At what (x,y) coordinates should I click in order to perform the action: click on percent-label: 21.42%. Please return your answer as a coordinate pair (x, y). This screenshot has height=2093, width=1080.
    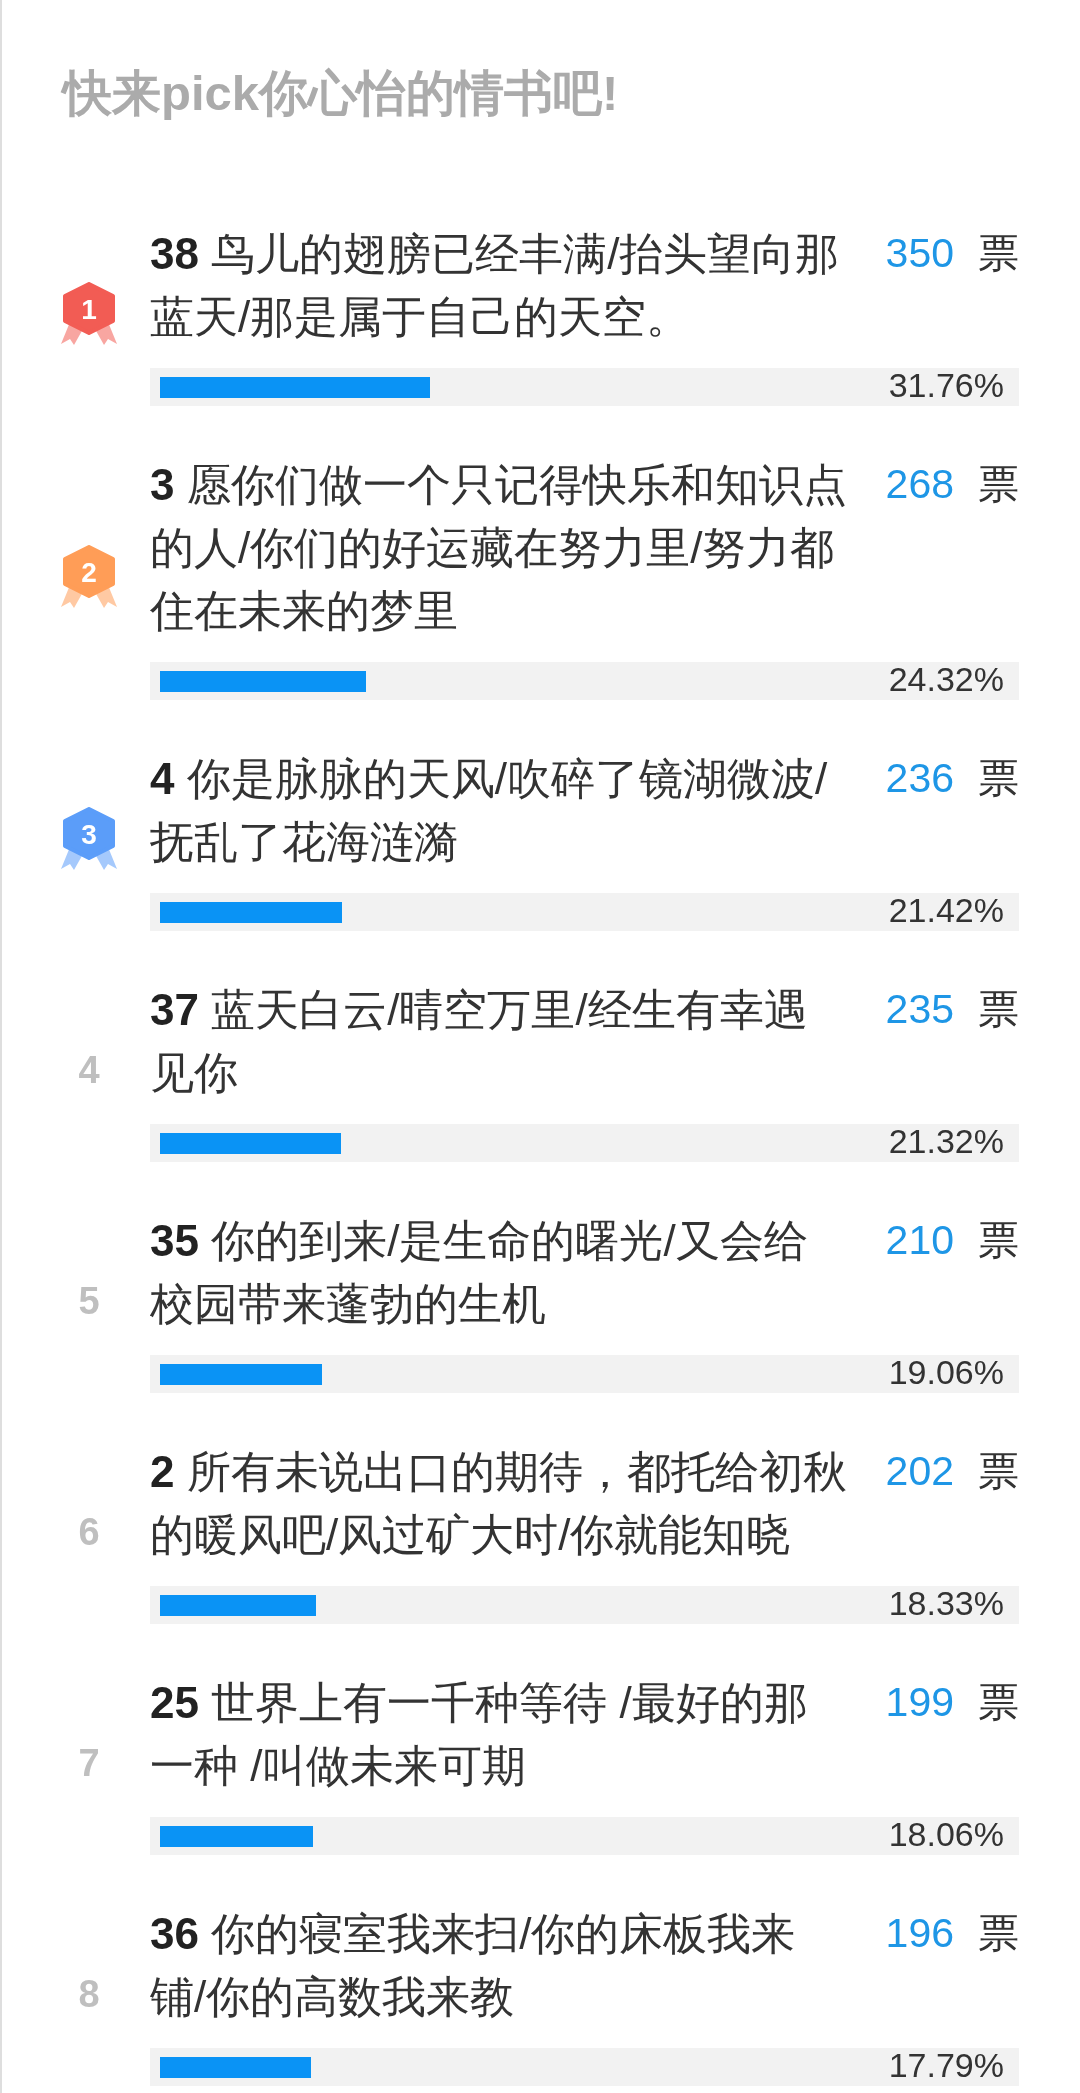
    Looking at the image, I should click on (946, 910).